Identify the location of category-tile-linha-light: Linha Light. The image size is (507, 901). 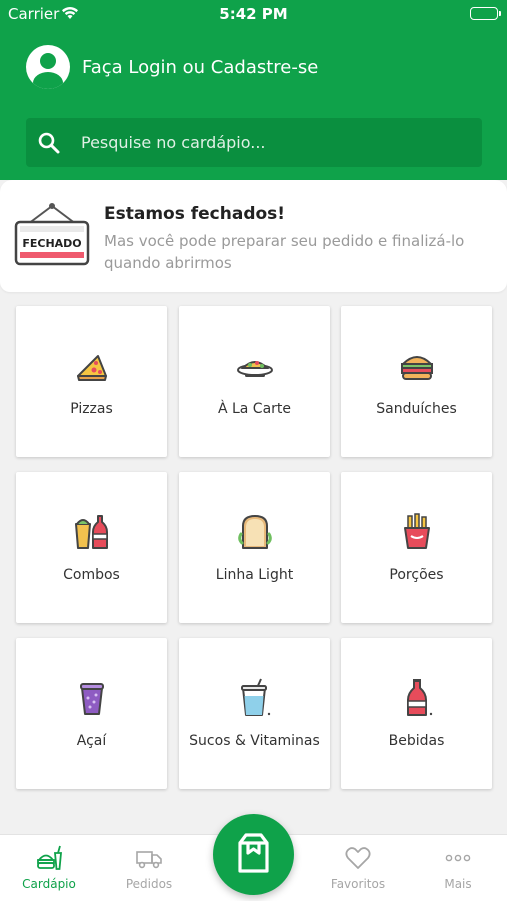
(254, 547).